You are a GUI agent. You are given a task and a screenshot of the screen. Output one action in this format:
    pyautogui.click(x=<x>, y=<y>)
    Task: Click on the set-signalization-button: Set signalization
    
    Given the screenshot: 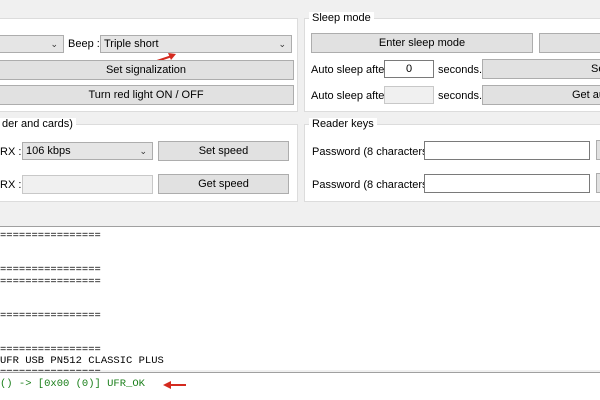 What is the action you would take?
    pyautogui.click(x=147, y=70)
    